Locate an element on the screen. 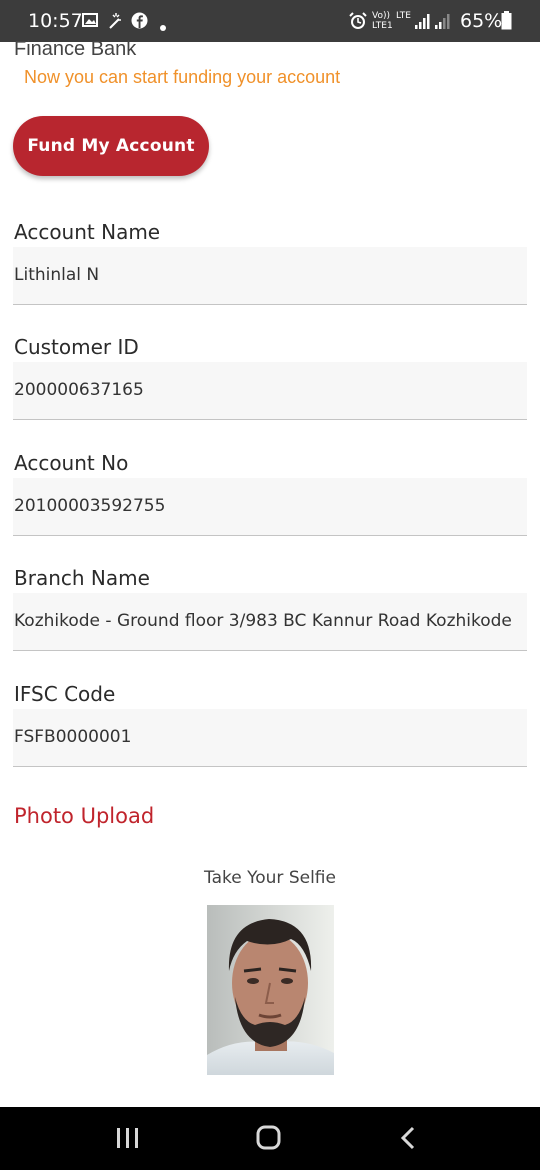 Image resolution: width=540 pixels, height=1175 pixels. back-icon is located at coordinates (408, 1138).